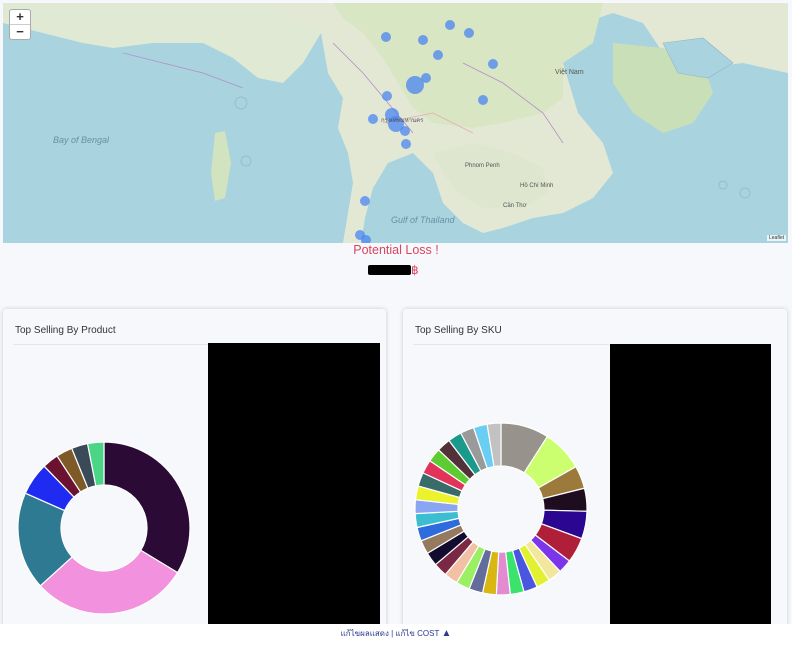 The height and width of the screenshot is (646, 792). What do you see at coordinates (458, 330) in the screenshot?
I see `sku-card-title: Top Selling By SKU` at bounding box center [458, 330].